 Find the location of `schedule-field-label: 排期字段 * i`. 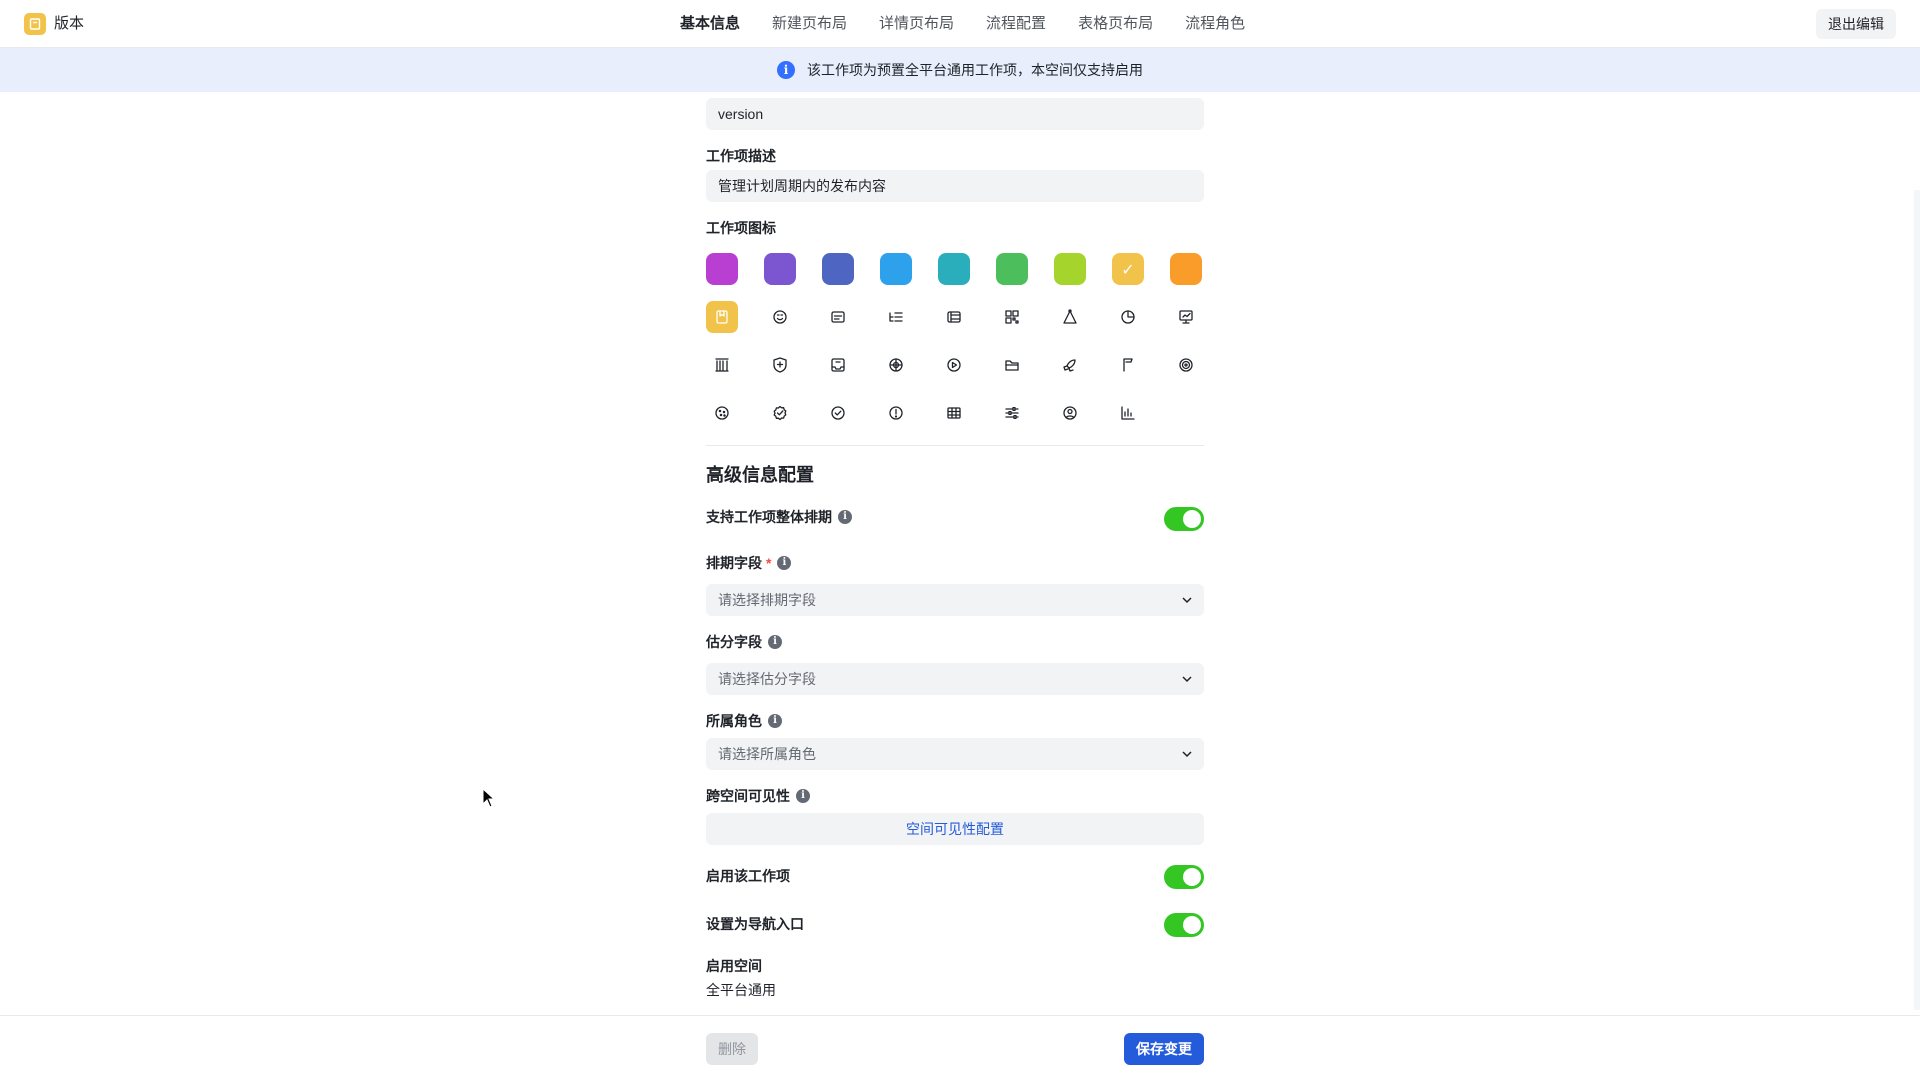

schedule-field-label: 排期字段 * i is located at coordinates (749, 563).